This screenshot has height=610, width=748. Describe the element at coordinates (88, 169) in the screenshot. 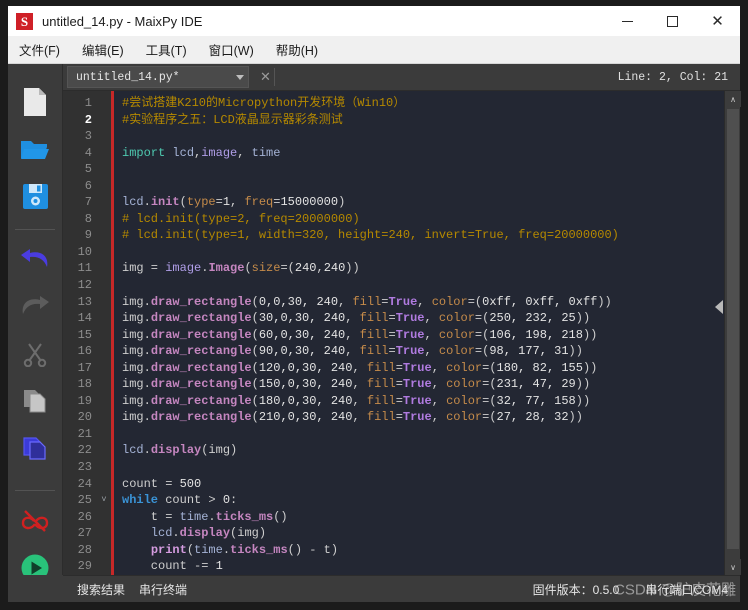

I see `line-number: 5` at that location.